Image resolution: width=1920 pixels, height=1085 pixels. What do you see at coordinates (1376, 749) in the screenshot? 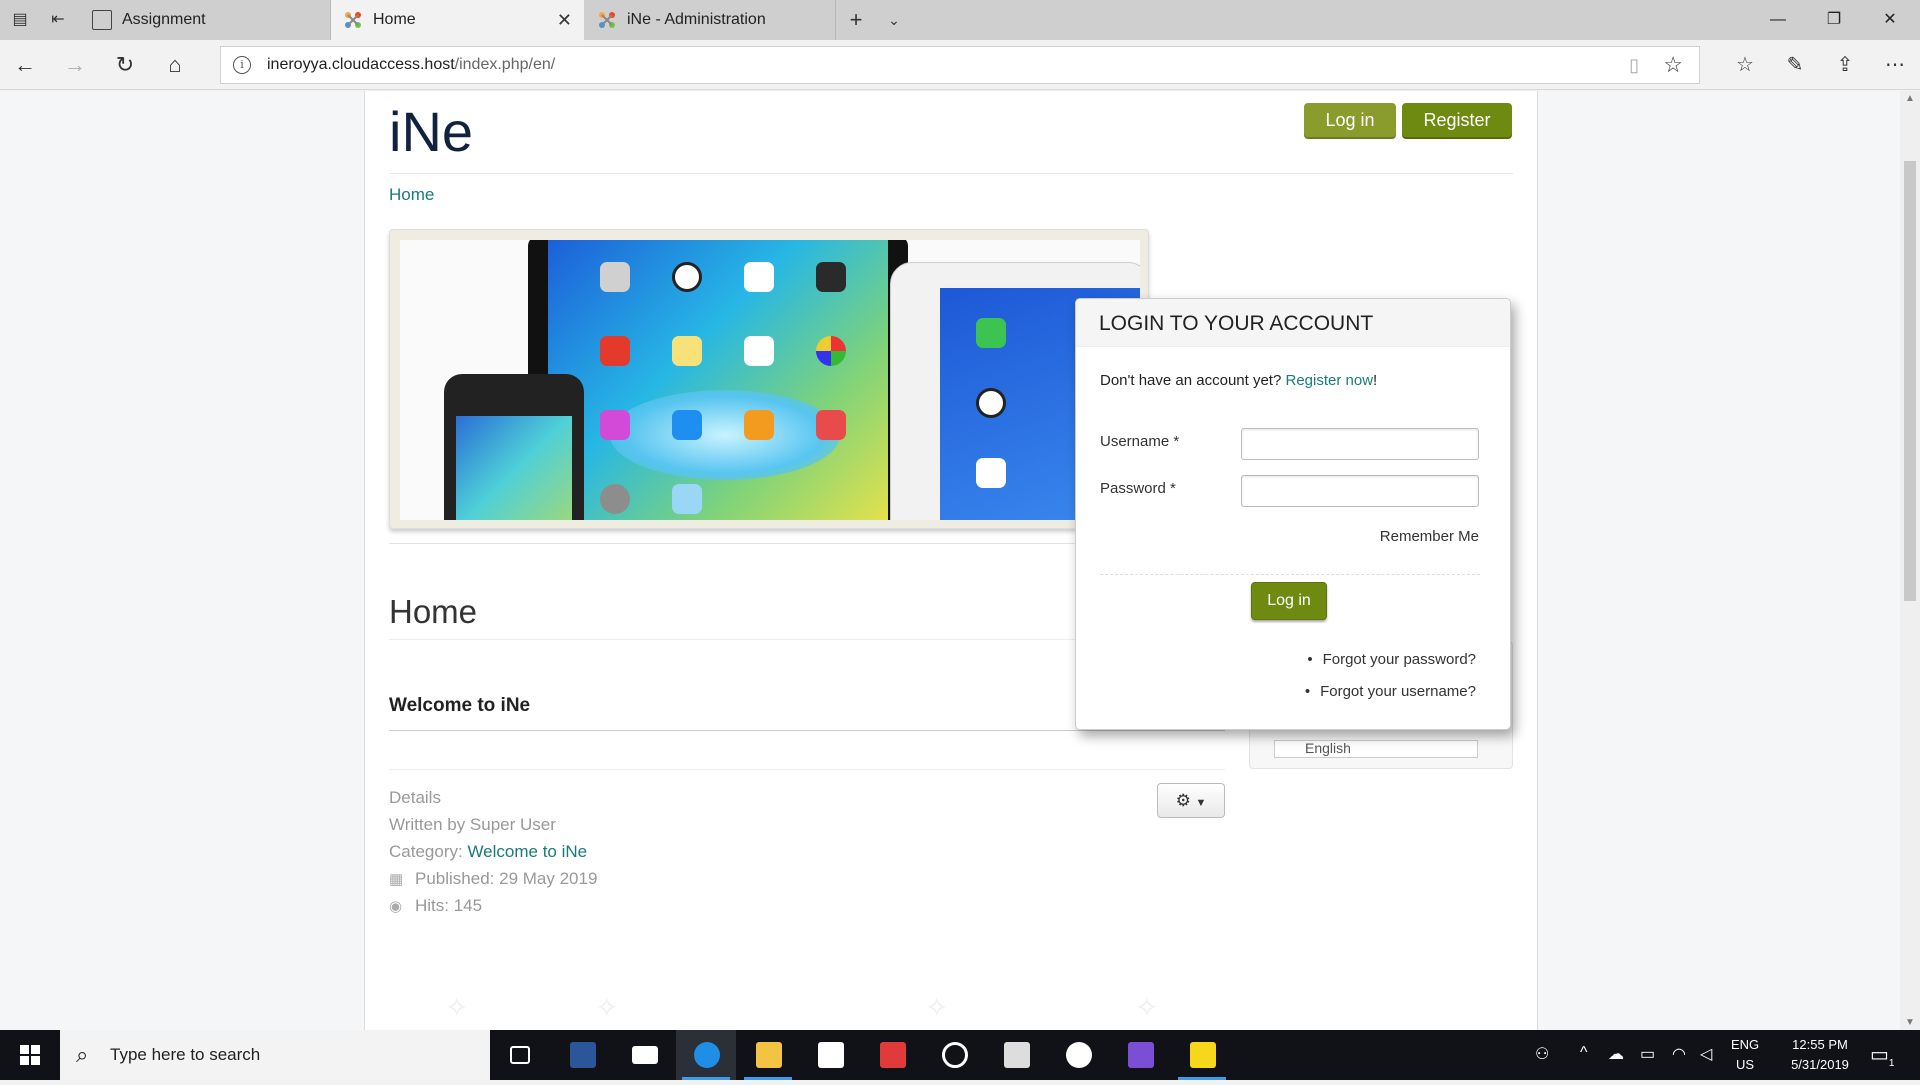
I see `language-select: English` at bounding box center [1376, 749].